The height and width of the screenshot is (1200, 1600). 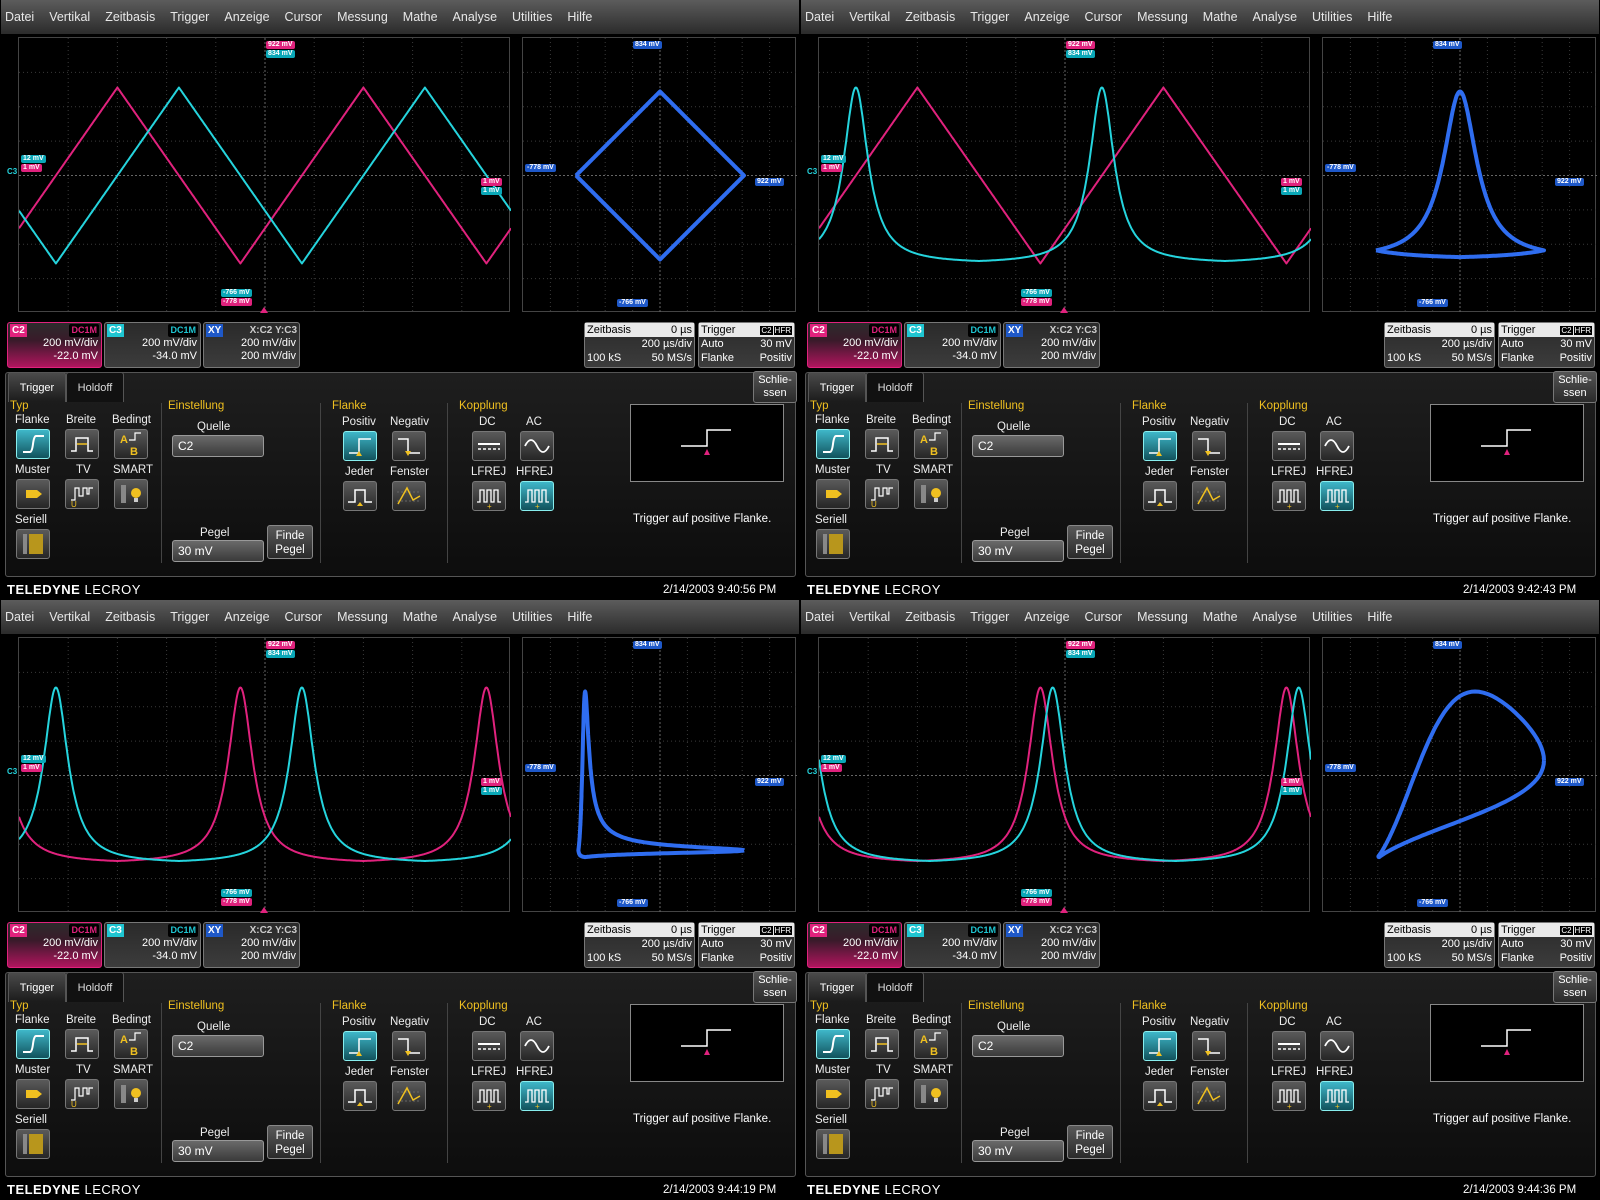 I want to click on tab-trigger: Trigger, so click(x=837, y=987).